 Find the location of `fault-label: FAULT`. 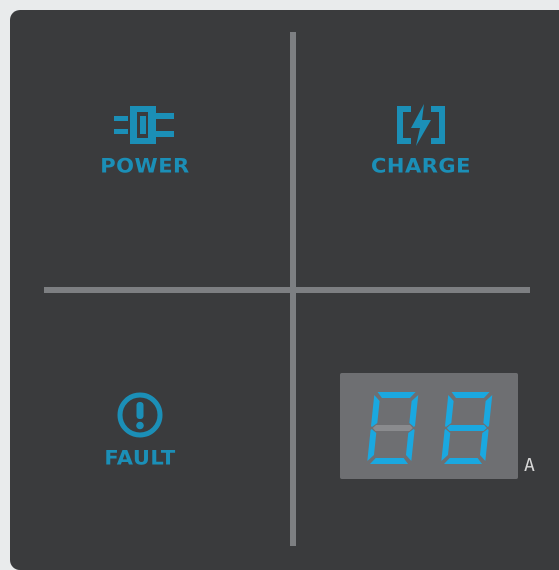

fault-label: FAULT is located at coordinates (140, 458).